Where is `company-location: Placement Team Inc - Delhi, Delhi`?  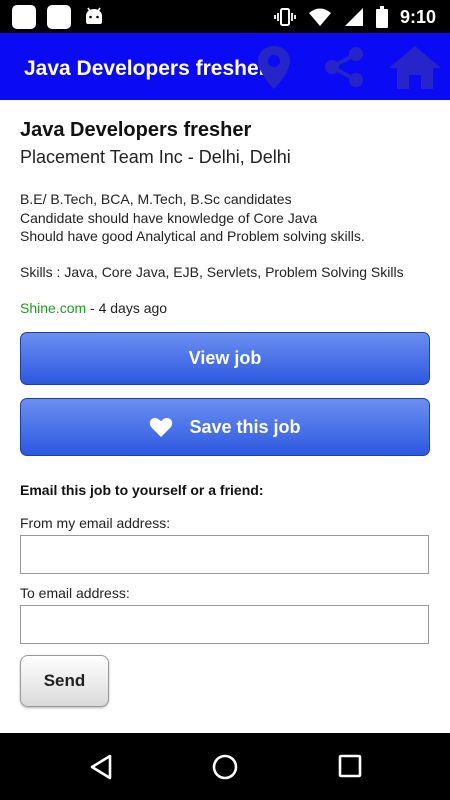 company-location: Placement Team Inc - Delhi, Delhi is located at coordinates (155, 157).